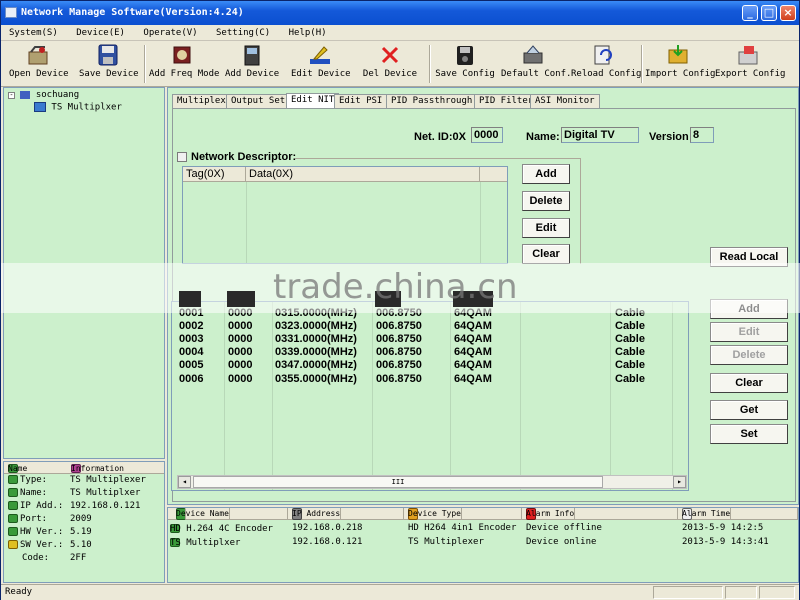  What do you see at coordinates (606, 64) in the screenshot?
I see `reload-config-button: Reload Config` at bounding box center [606, 64].